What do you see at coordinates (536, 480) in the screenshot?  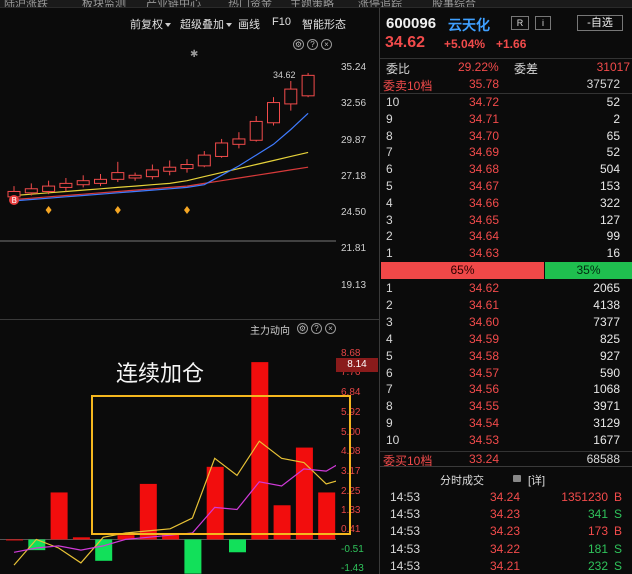 I see `trades-detail-link: [详]` at bounding box center [536, 480].